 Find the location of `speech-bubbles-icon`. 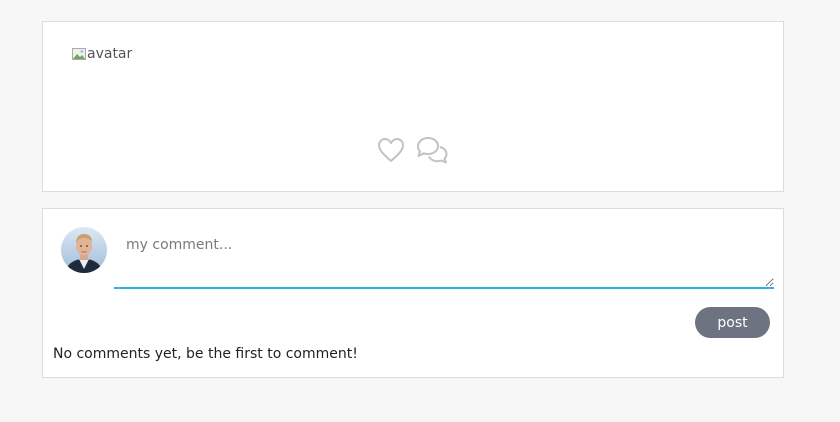

speech-bubbles-icon is located at coordinates (432, 152).